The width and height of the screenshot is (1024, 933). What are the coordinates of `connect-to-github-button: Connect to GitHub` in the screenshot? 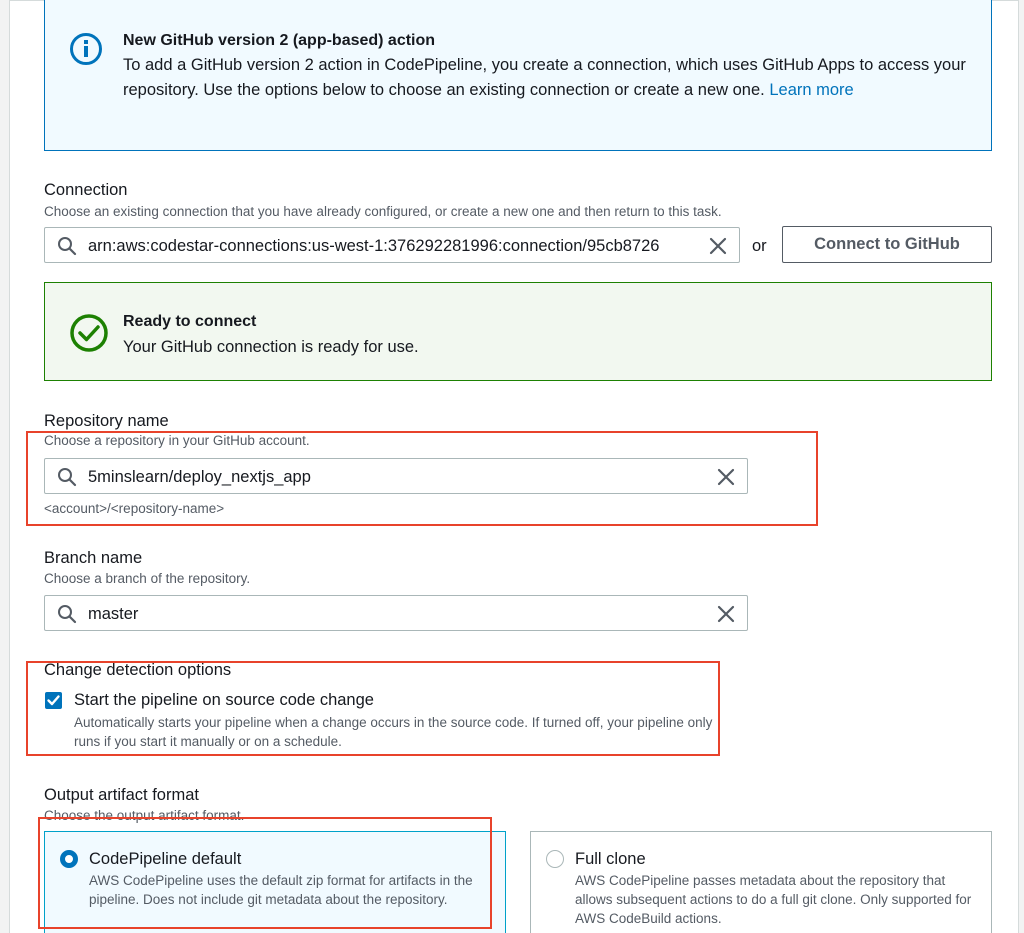 It's located at (887, 244).